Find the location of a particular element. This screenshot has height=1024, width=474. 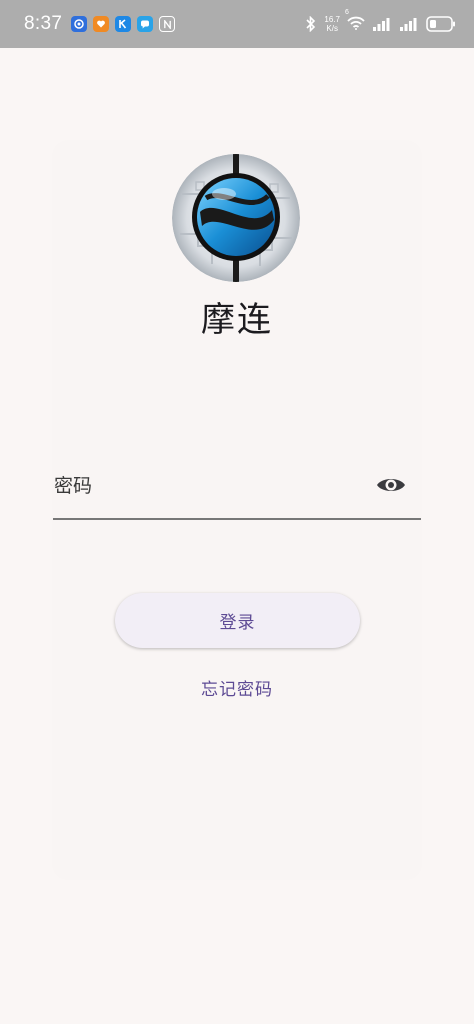

eye-icon is located at coordinates (391, 485).